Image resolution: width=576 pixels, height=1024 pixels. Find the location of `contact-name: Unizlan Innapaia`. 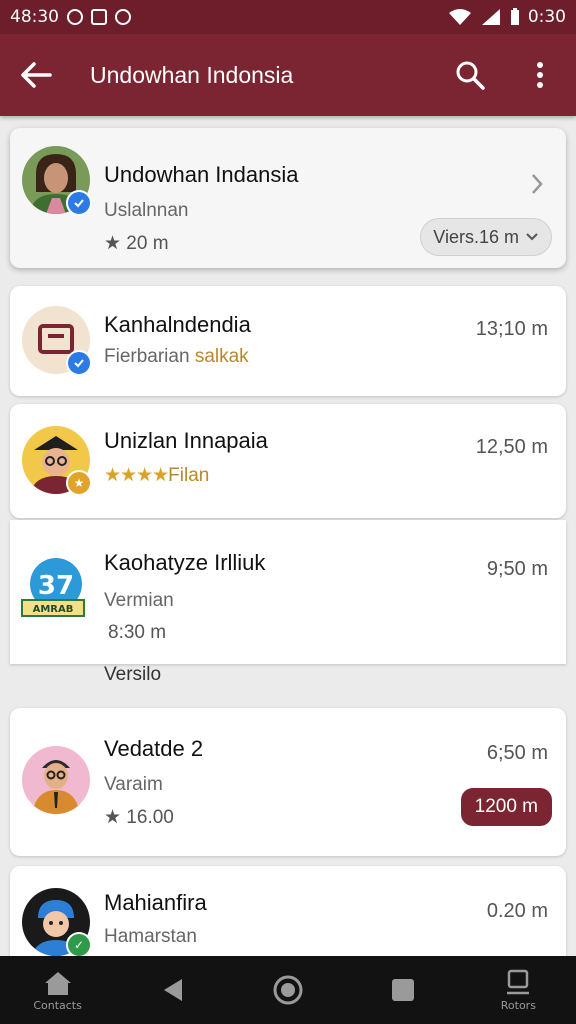

contact-name: Unizlan Innapaia is located at coordinates (186, 440).